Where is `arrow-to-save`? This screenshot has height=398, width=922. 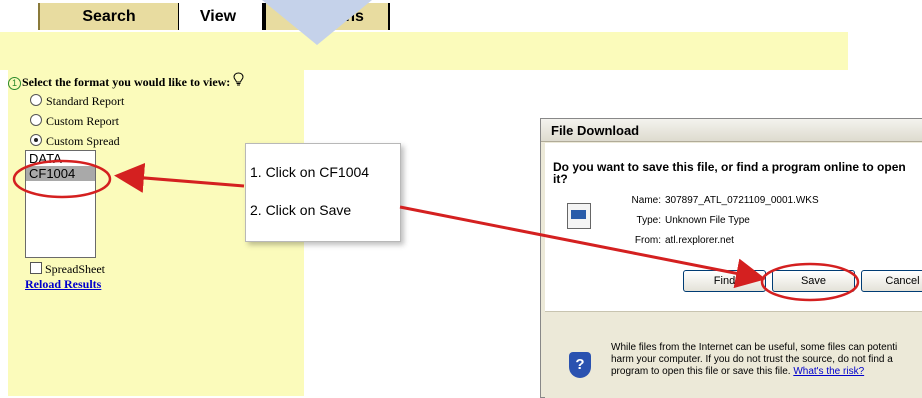 arrow-to-save is located at coordinates (582, 247).